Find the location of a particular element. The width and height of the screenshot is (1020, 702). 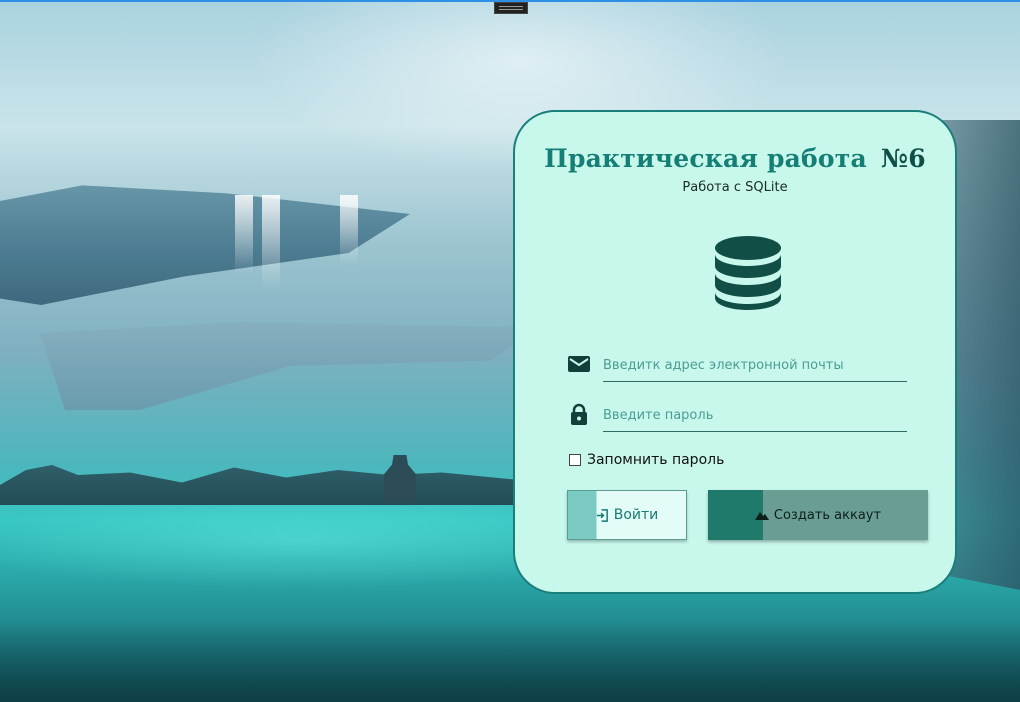

lock-icon is located at coordinates (579, 414).